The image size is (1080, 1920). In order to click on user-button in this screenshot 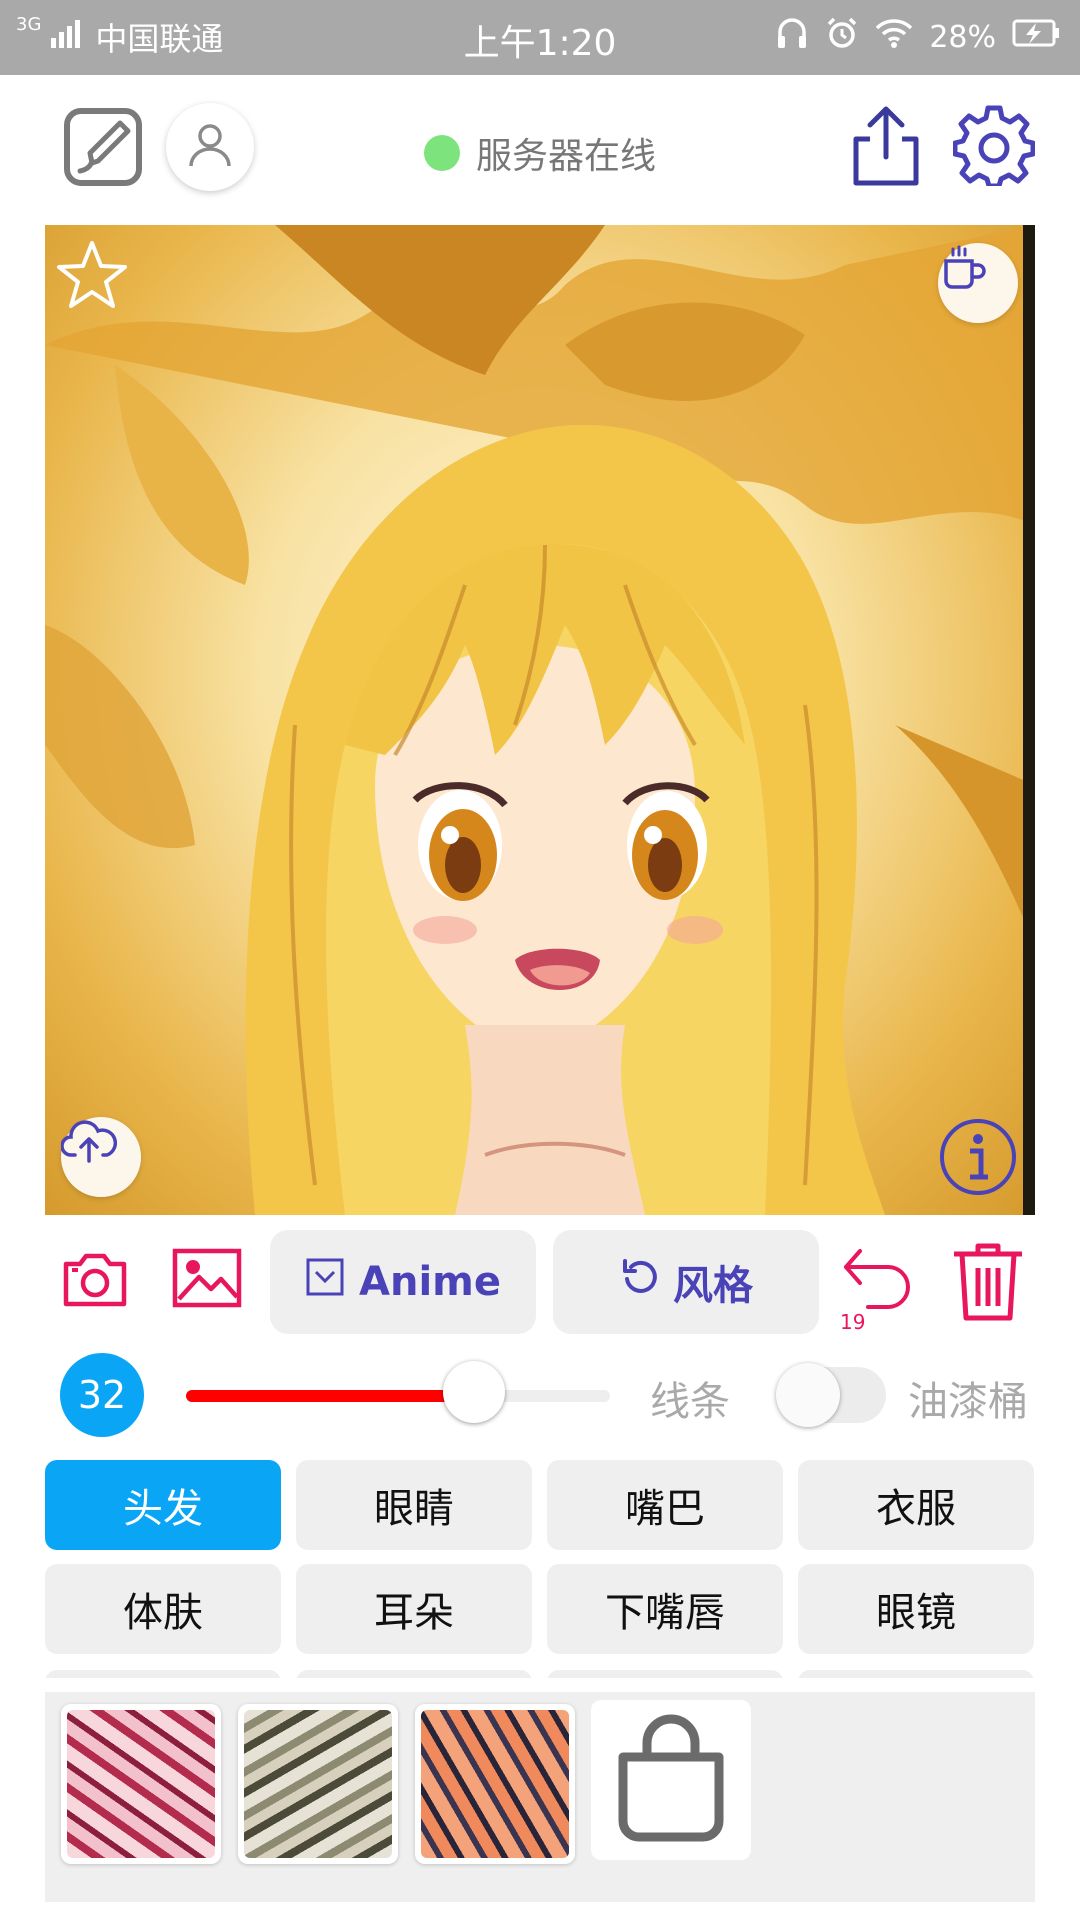, I will do `click(210, 147)`.